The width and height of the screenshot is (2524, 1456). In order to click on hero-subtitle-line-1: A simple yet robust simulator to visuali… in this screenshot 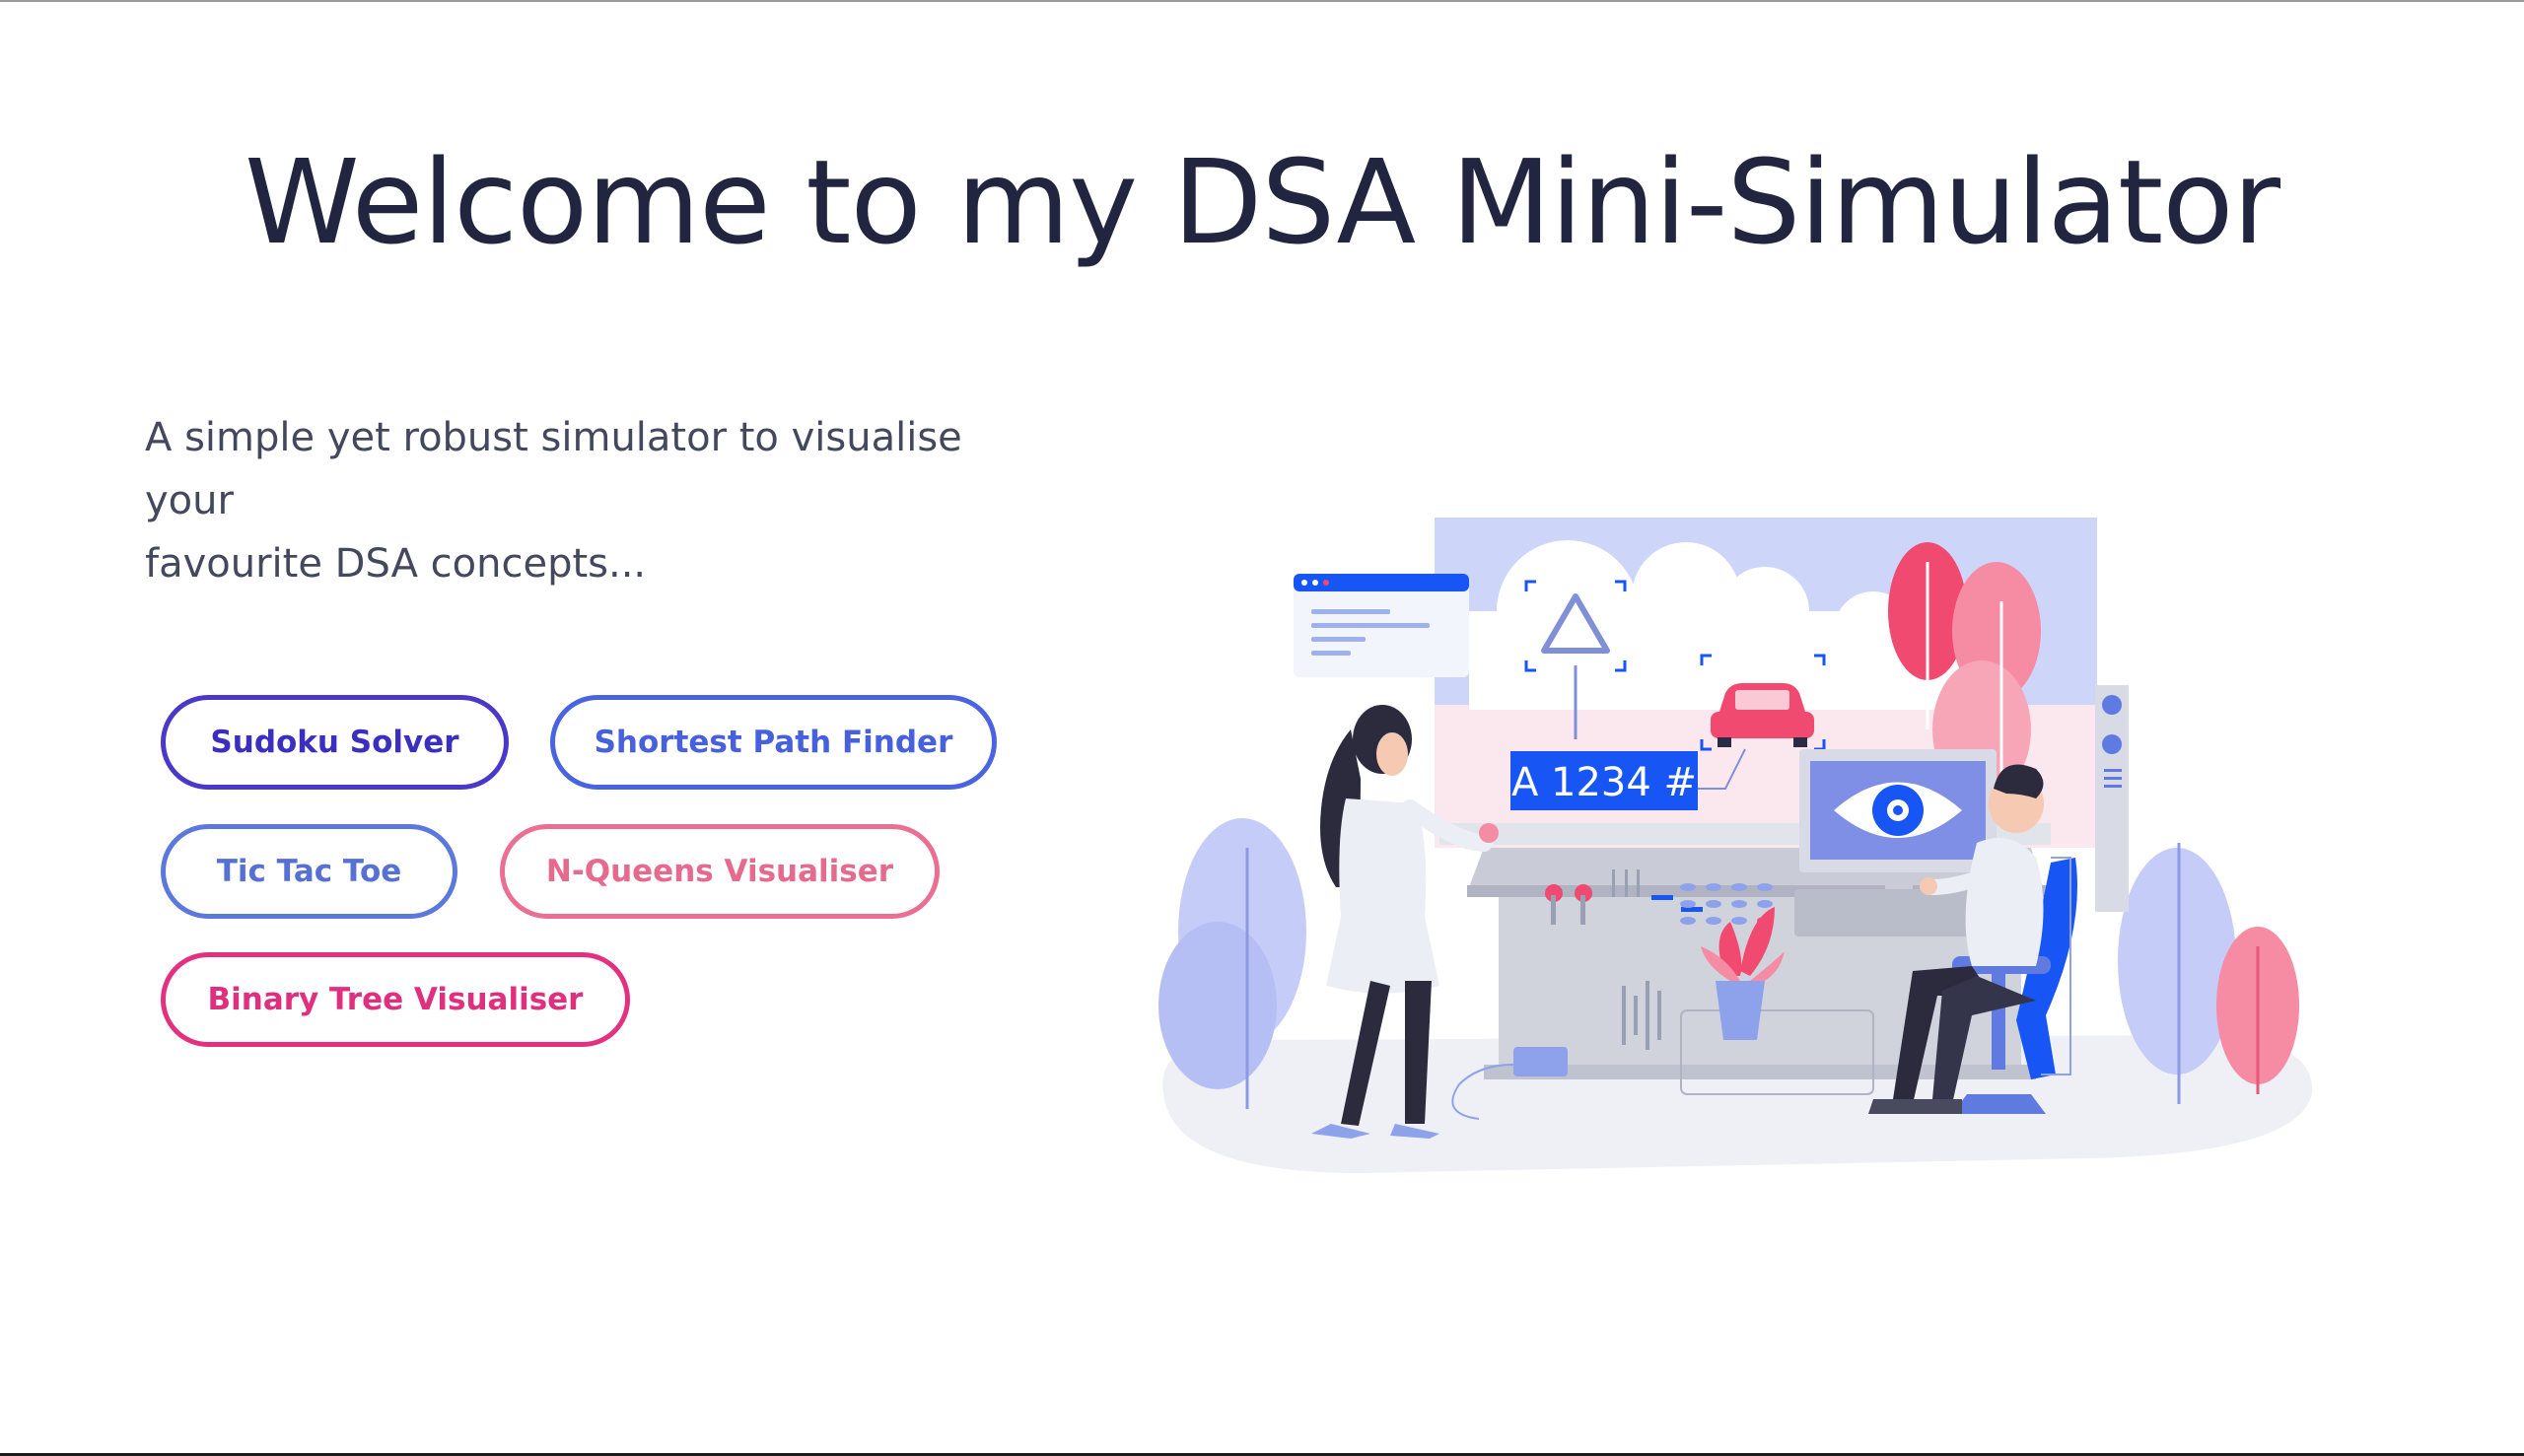, I will do `click(554, 469)`.